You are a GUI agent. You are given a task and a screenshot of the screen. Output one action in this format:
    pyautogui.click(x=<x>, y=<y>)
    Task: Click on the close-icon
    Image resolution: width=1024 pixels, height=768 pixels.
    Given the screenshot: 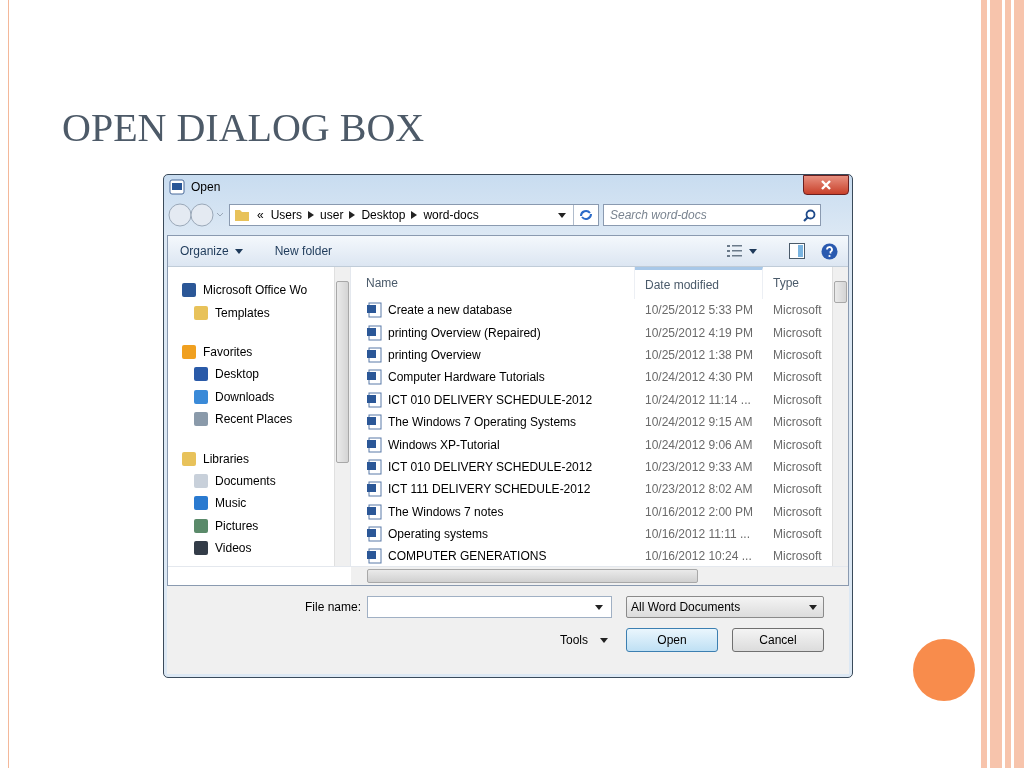 What is the action you would take?
    pyautogui.click(x=826, y=185)
    